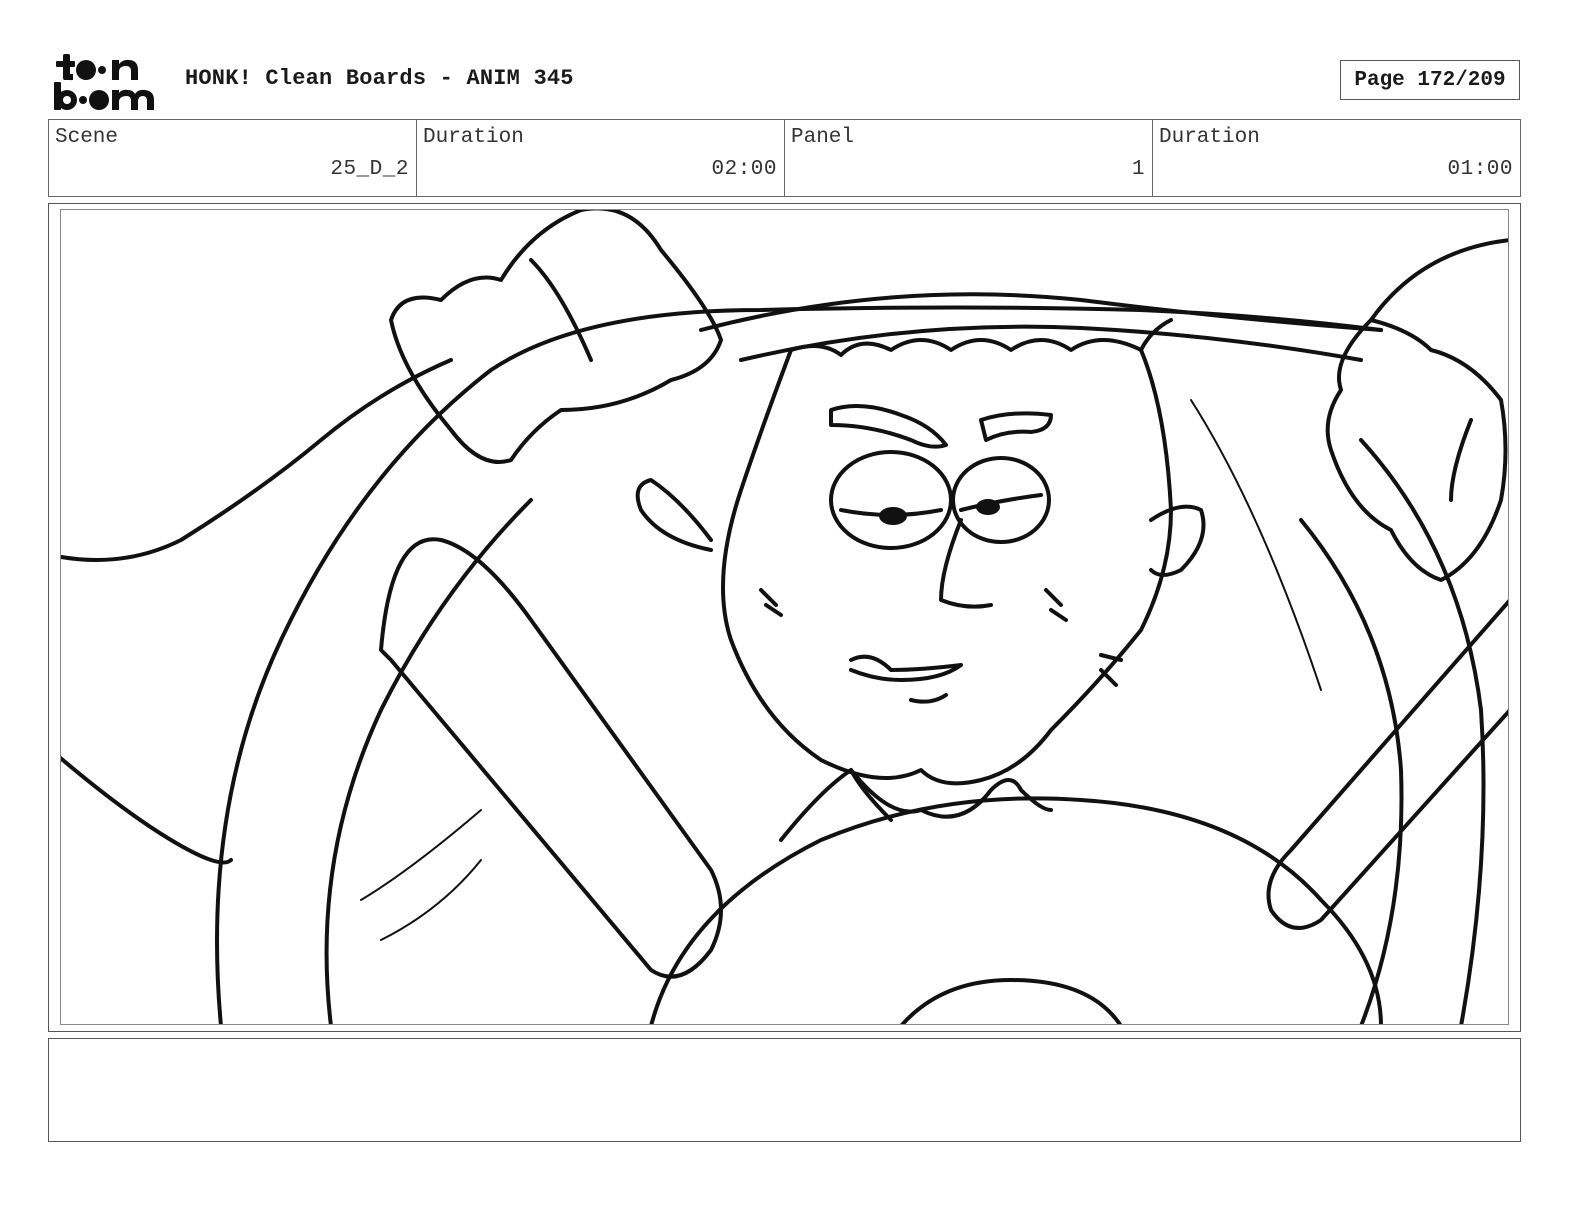 The height and width of the screenshot is (1224, 1584). I want to click on scene-duration-cell: Duration 02:00, so click(601, 158).